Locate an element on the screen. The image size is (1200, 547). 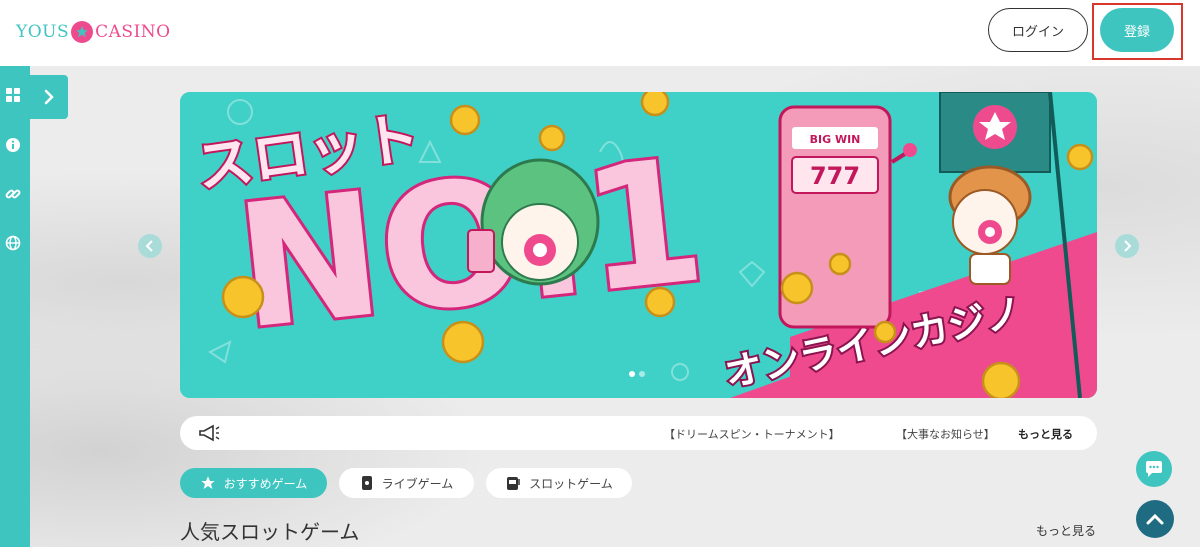
chevron-left-icon is located at coordinates (149, 246).